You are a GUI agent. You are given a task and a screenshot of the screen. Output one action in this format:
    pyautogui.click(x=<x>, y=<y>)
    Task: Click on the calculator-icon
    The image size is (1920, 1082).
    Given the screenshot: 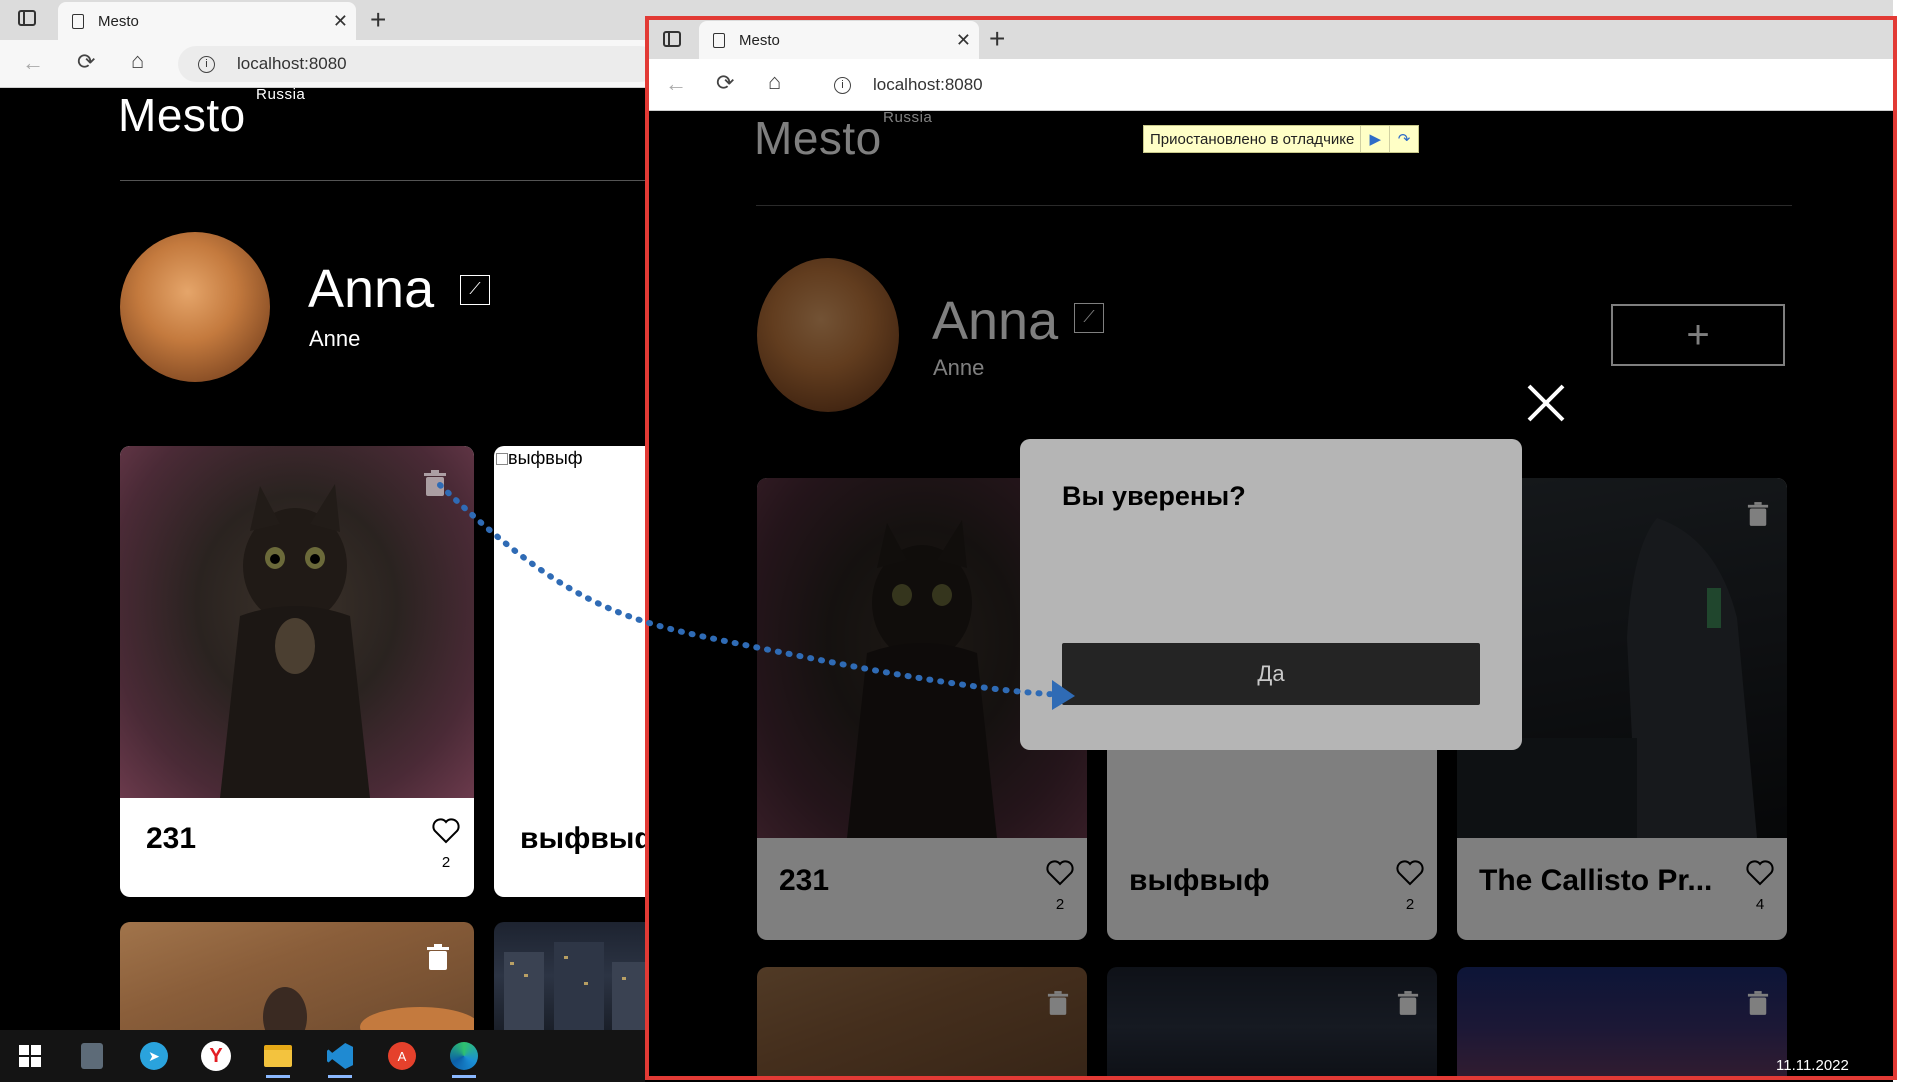 What is the action you would take?
    pyautogui.click(x=92, y=1056)
    